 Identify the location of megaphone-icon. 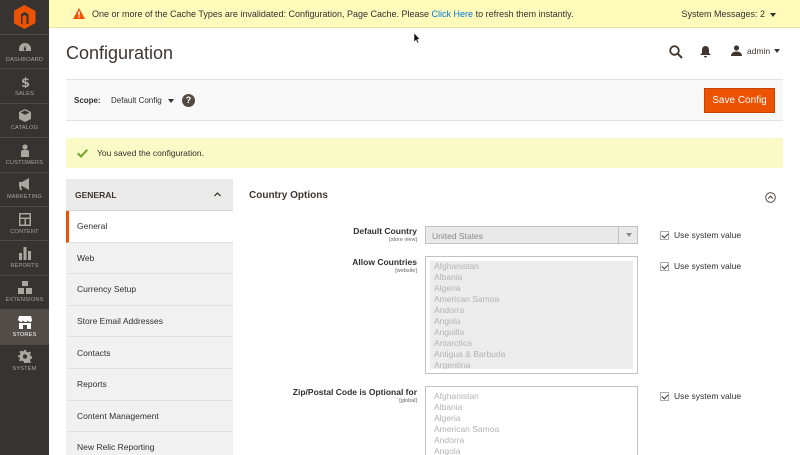
(25, 184).